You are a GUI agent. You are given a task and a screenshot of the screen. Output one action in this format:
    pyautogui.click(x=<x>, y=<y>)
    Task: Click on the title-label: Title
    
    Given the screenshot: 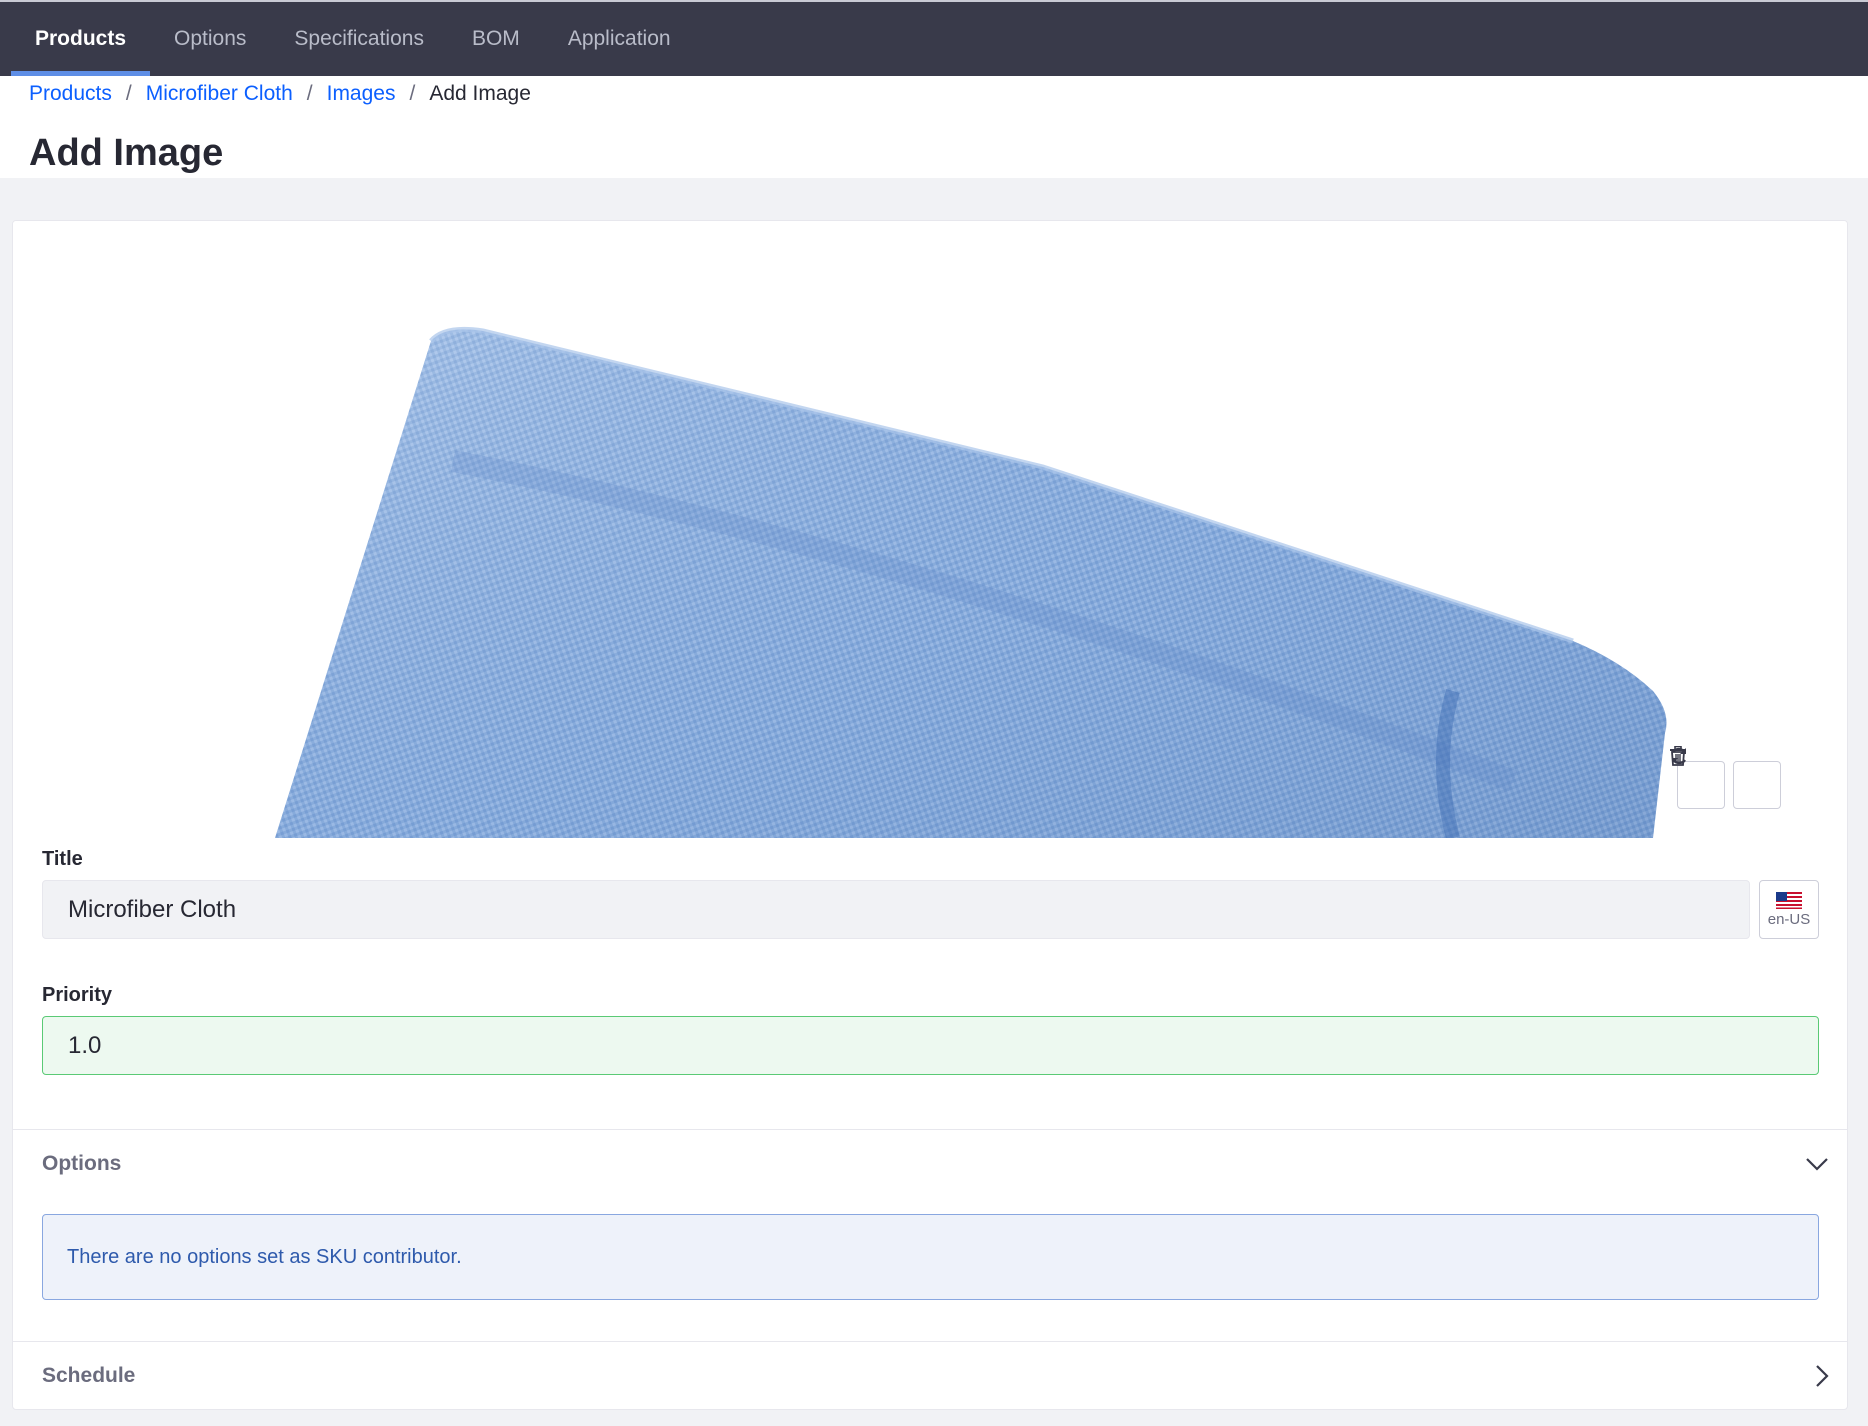 What is the action you would take?
    pyautogui.click(x=62, y=859)
    